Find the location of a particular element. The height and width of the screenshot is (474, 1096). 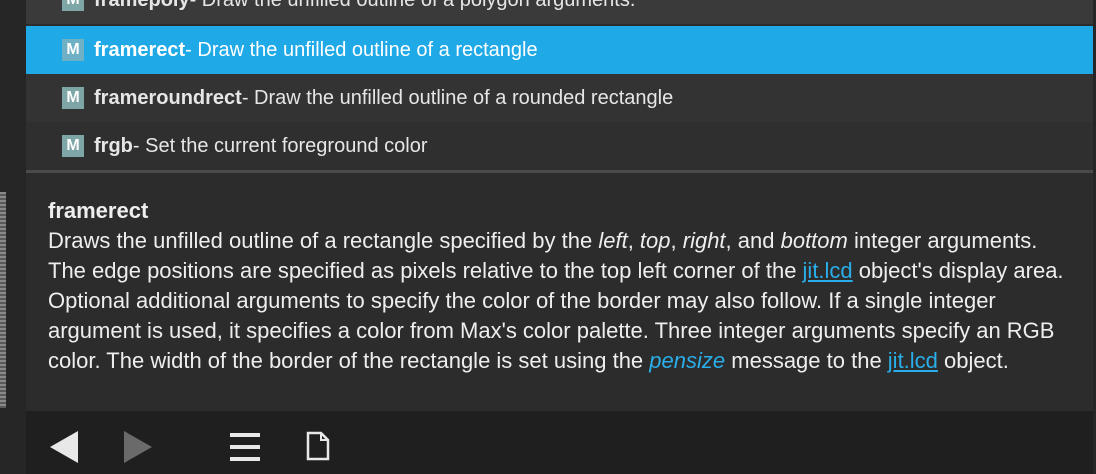

detail-text-part: message to the is located at coordinates (806, 360).